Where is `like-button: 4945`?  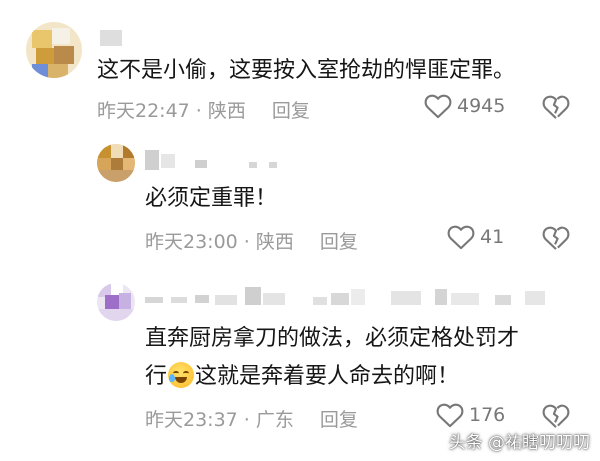
like-button: 4945 is located at coordinates (464, 106).